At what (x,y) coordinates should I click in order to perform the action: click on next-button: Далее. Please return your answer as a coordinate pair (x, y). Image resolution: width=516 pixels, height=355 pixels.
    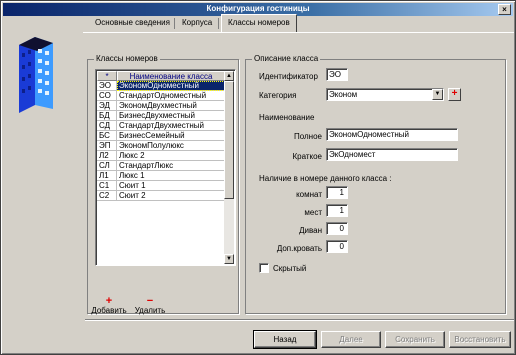
    Looking at the image, I should click on (351, 339).